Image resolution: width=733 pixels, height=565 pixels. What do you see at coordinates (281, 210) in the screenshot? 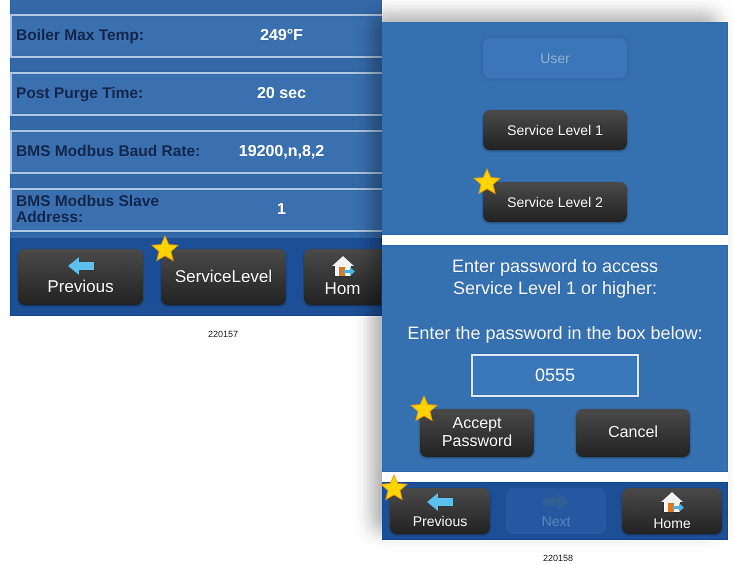
I see `setting-value: 1` at bounding box center [281, 210].